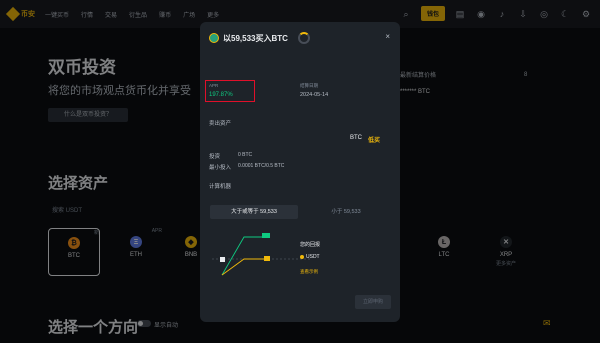  Describe the element at coordinates (314, 95) in the screenshot. I see `settlement-date: 2024-05-14` at that location.